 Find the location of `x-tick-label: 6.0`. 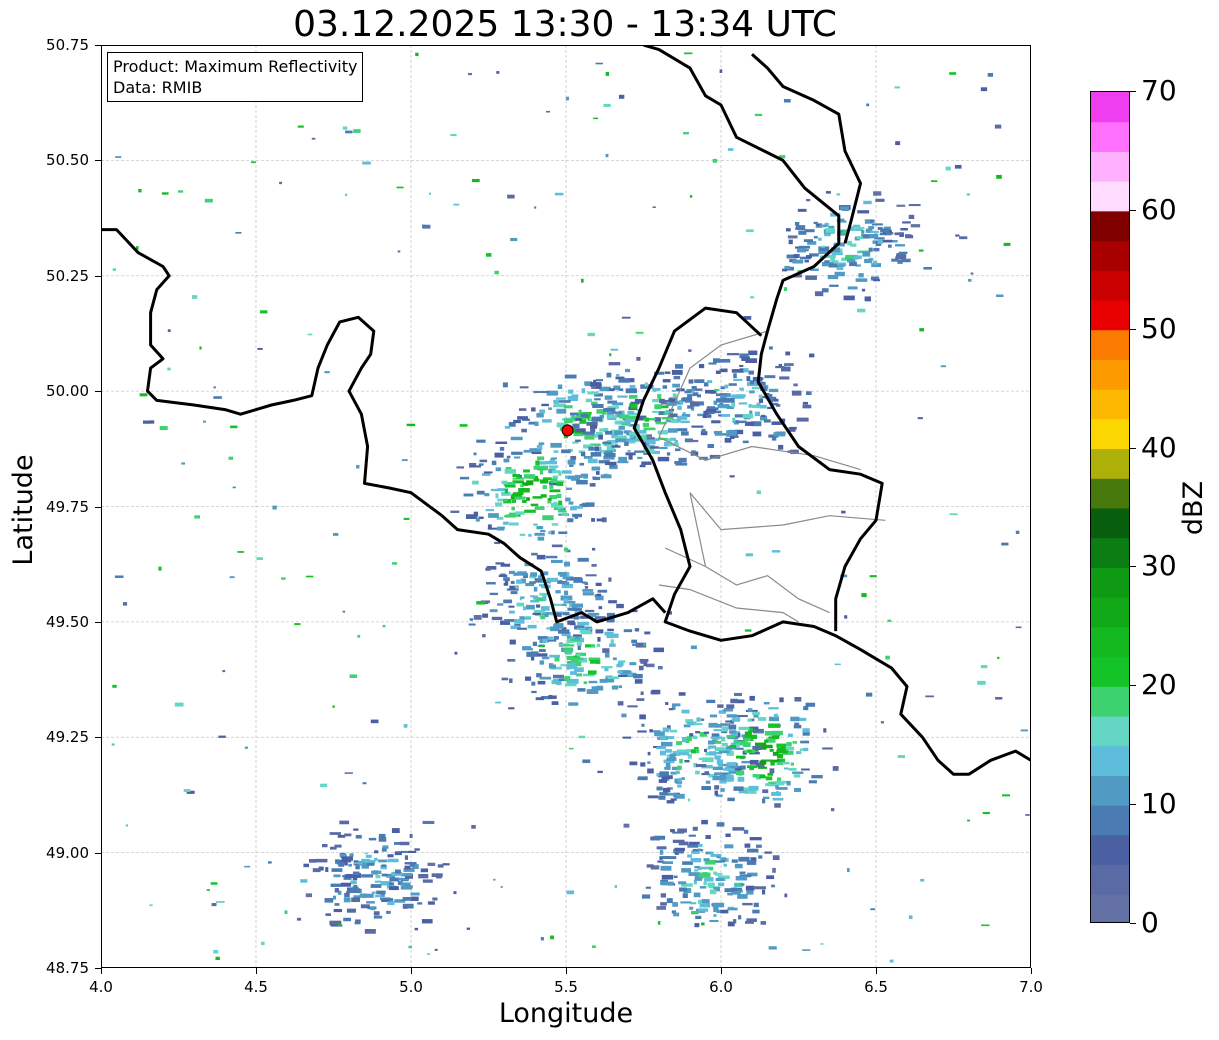

x-tick-label: 6.0 is located at coordinates (721, 987).